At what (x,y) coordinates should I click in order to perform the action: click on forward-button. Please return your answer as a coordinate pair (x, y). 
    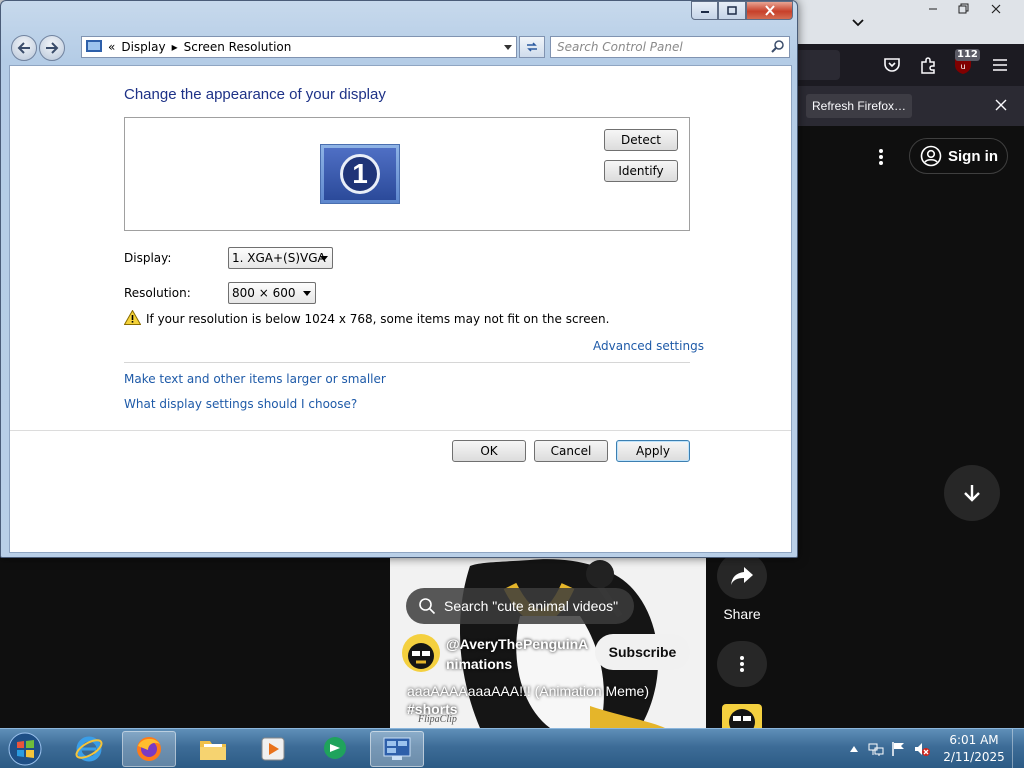
    Looking at the image, I should click on (52, 48).